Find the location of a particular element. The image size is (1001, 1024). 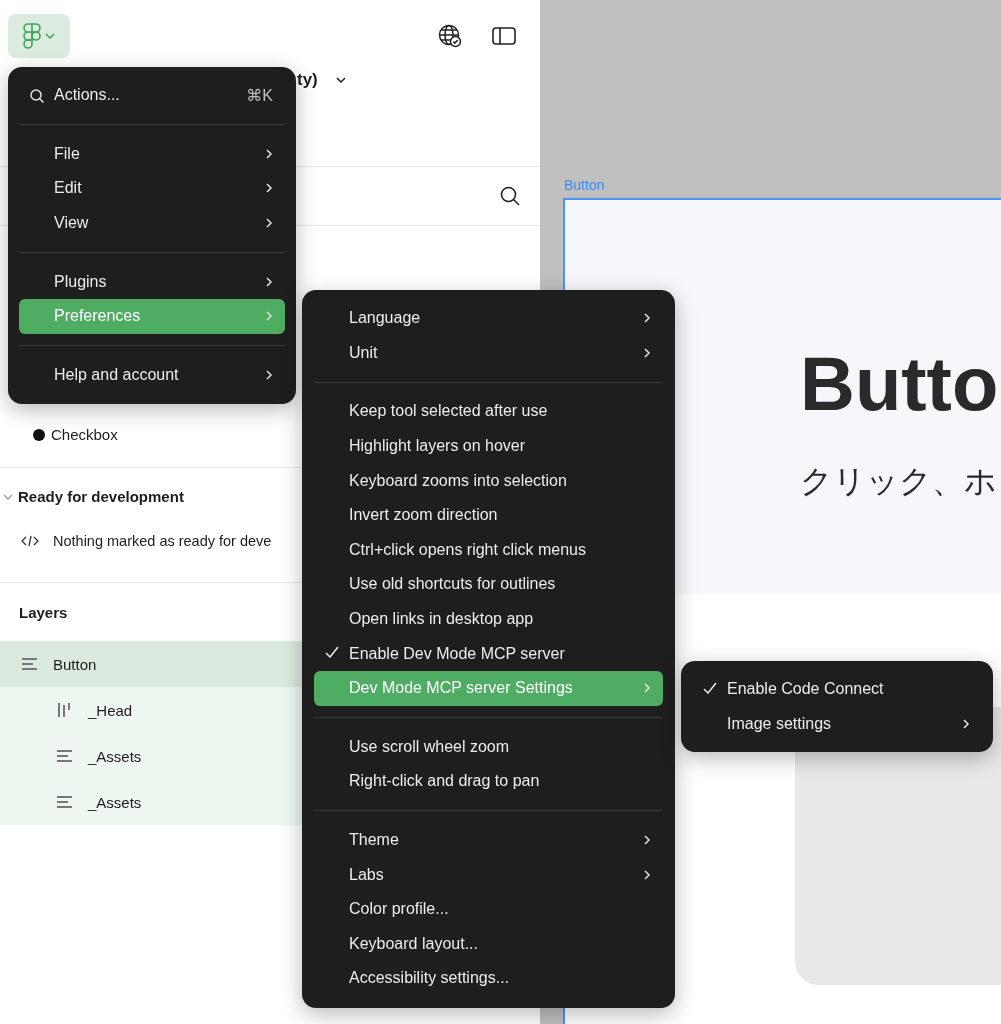

columns-icon is located at coordinates (64, 710).